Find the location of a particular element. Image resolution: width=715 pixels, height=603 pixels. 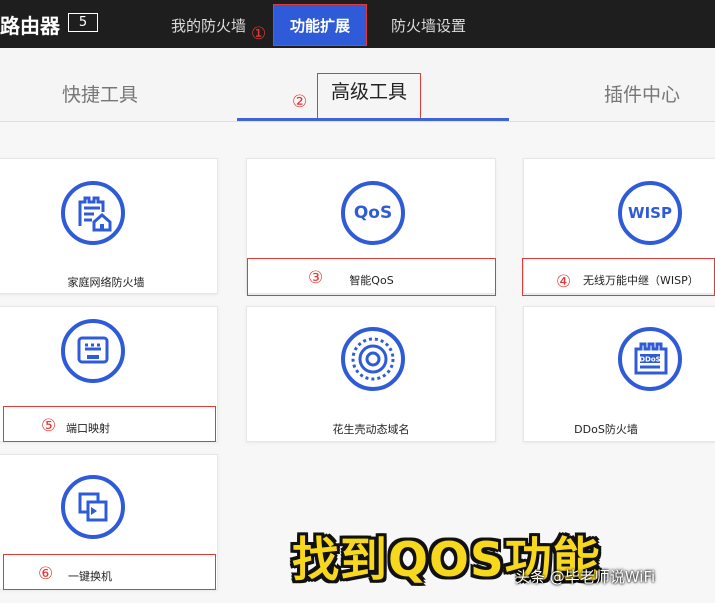

svg-text: DDoS is located at coordinates (649, 360).